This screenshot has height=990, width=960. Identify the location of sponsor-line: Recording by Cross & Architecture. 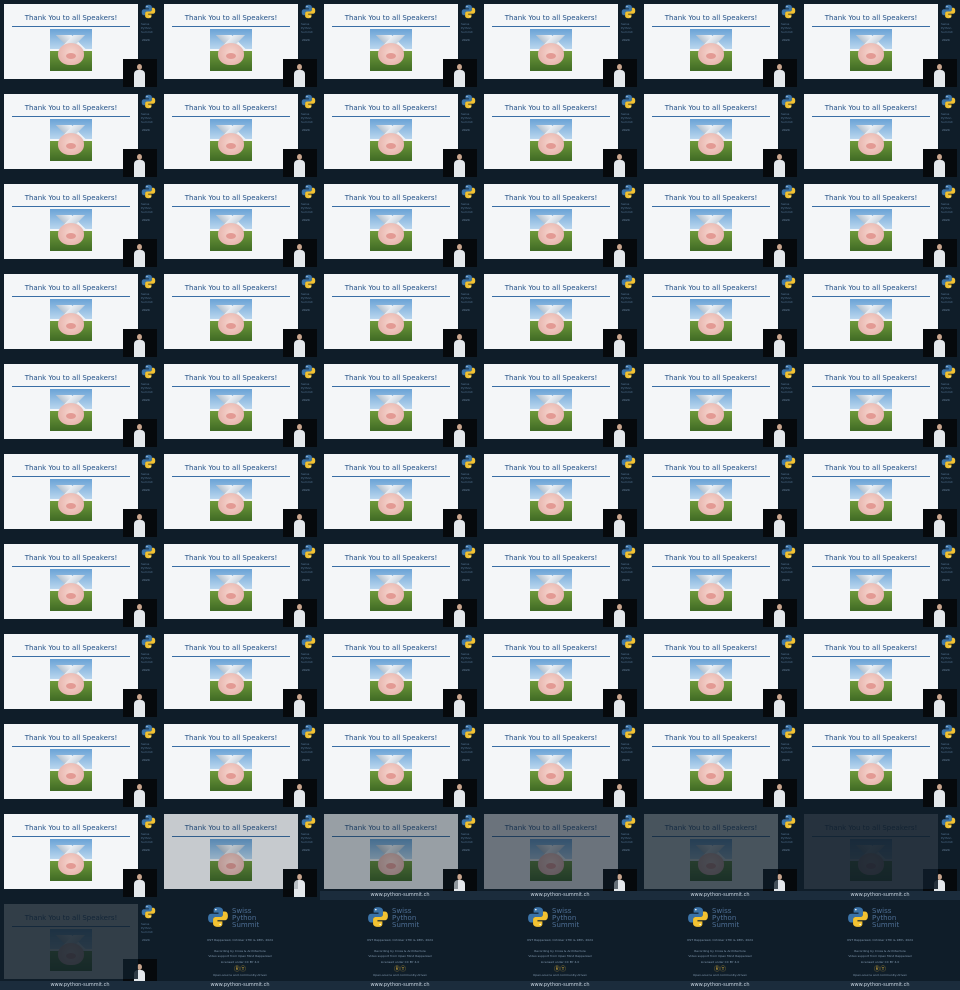
(560, 951).